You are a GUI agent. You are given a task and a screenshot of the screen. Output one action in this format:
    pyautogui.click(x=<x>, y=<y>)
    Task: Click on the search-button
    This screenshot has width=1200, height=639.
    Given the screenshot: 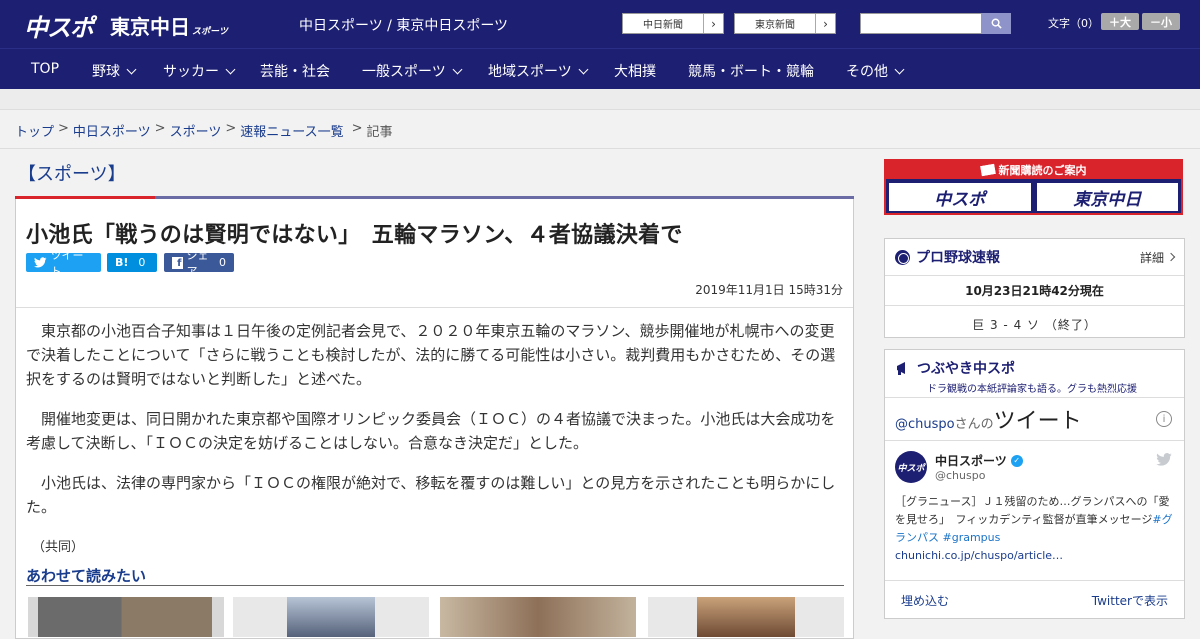 What is the action you would take?
    pyautogui.click(x=996, y=23)
    